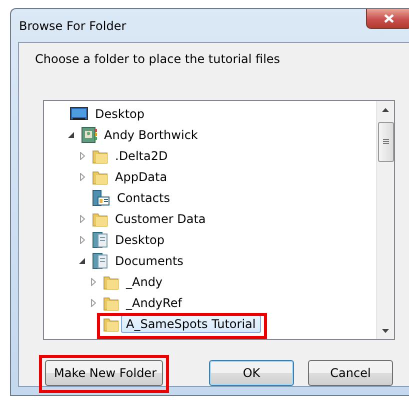  What do you see at coordinates (79, 113) in the screenshot?
I see `monitor-icon` at bounding box center [79, 113].